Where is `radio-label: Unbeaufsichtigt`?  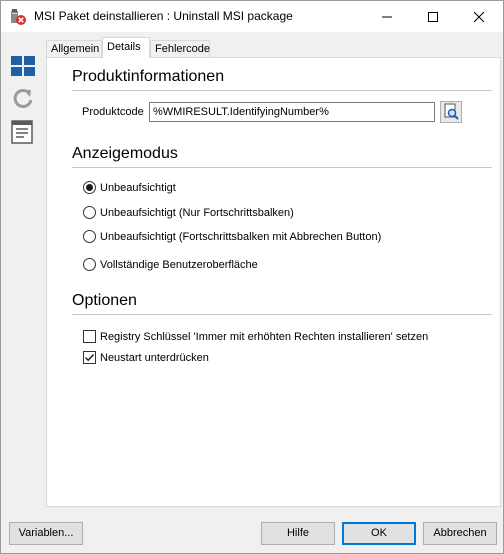 radio-label: Unbeaufsichtigt is located at coordinates (138, 188).